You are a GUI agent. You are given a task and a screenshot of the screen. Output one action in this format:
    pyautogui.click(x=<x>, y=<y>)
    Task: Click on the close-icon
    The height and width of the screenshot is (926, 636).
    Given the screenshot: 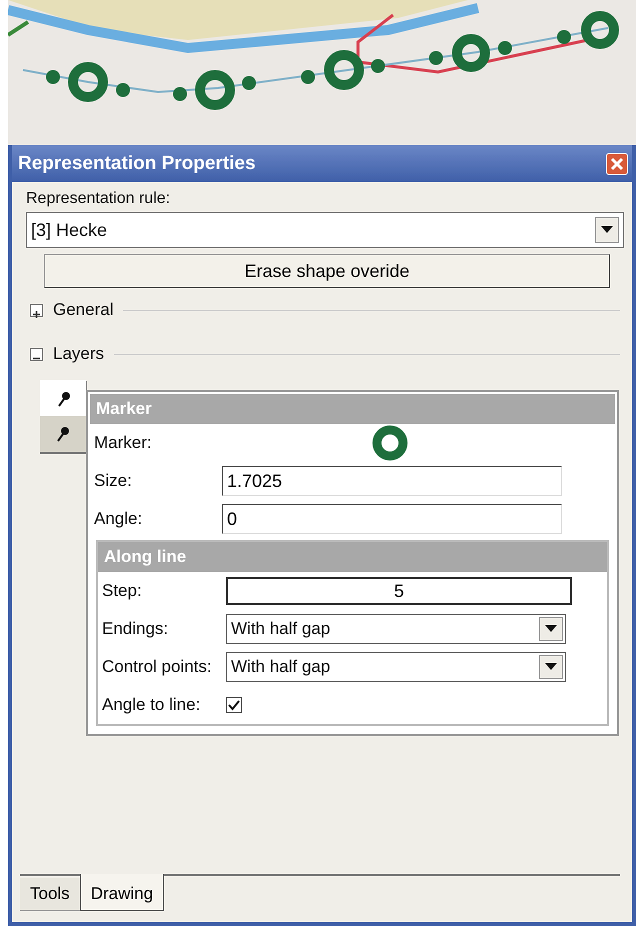 What is the action you would take?
    pyautogui.click(x=617, y=163)
    